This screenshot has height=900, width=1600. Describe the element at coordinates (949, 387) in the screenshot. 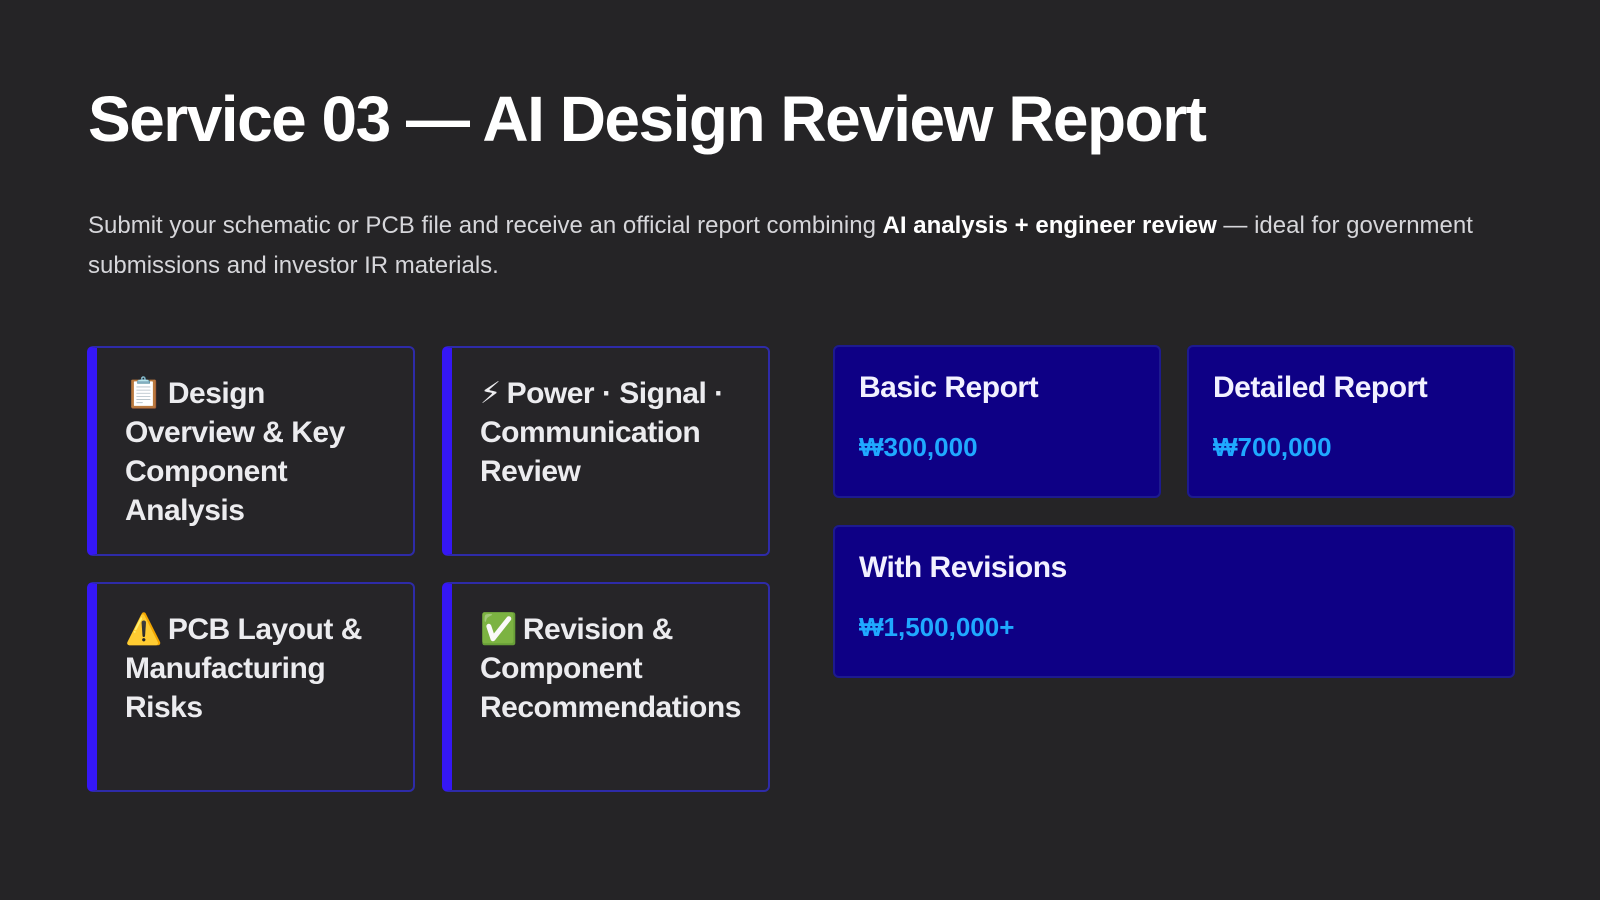

I see `price-name: Basic Report` at that location.